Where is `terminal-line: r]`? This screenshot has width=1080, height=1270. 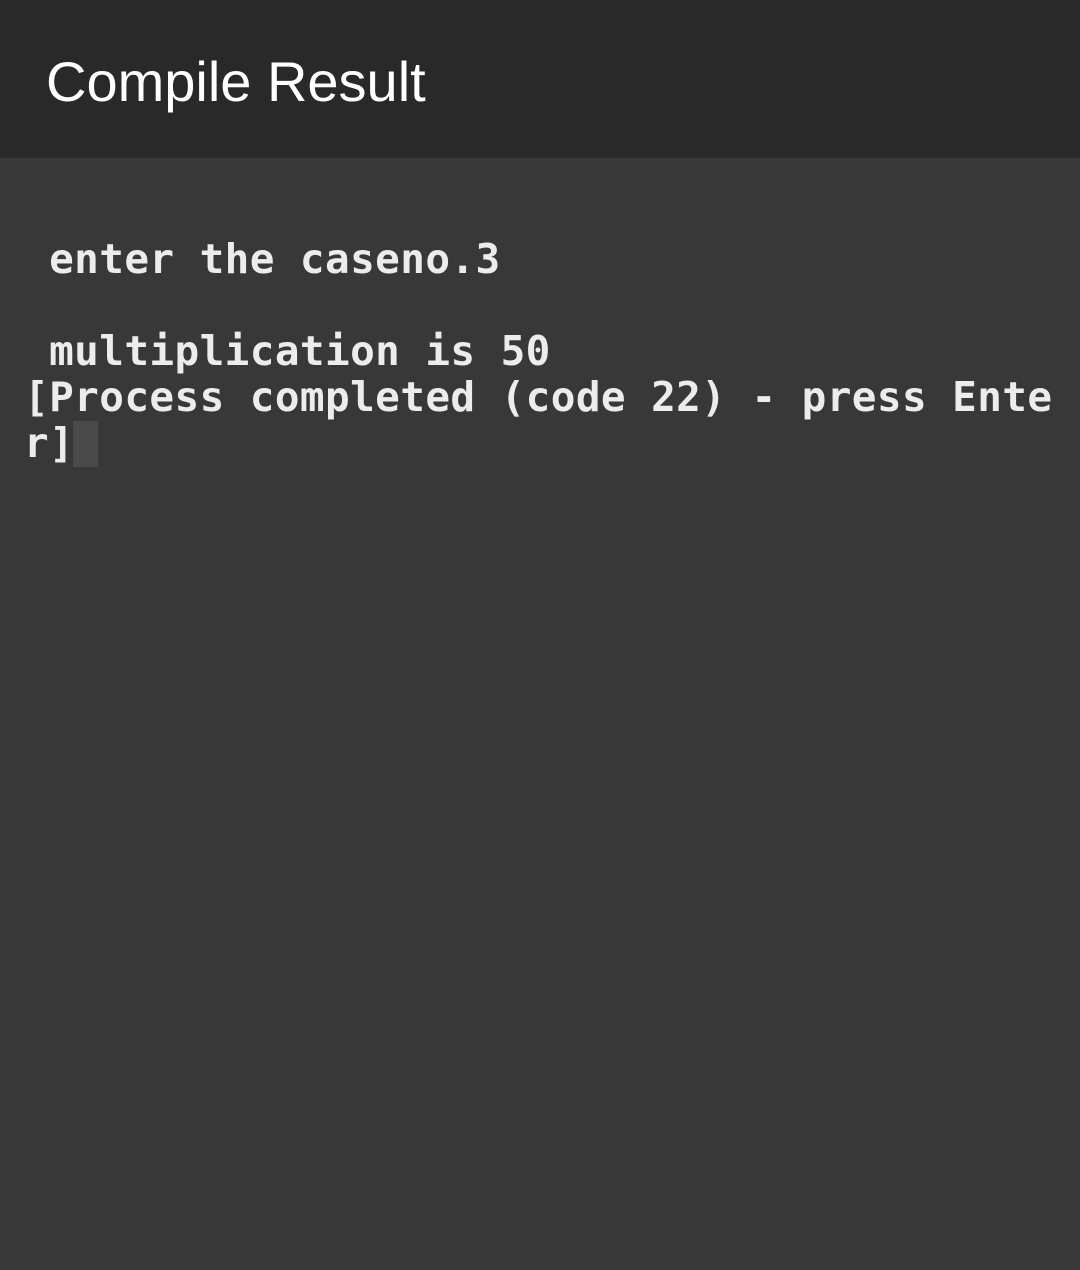
terminal-line: r] is located at coordinates (49, 443).